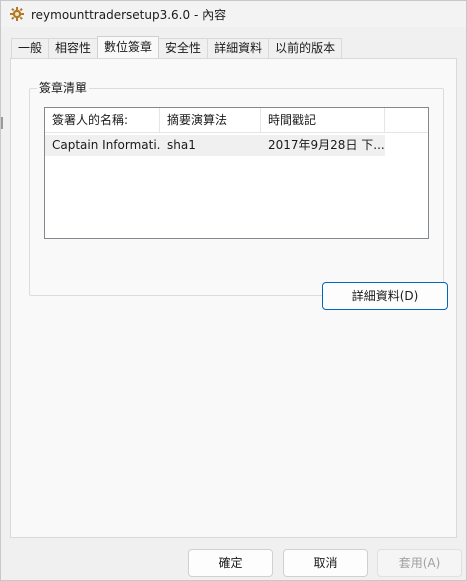  What do you see at coordinates (210, 120) in the screenshot?
I see `column-digest-algorithm: 摘要演算法` at bounding box center [210, 120].